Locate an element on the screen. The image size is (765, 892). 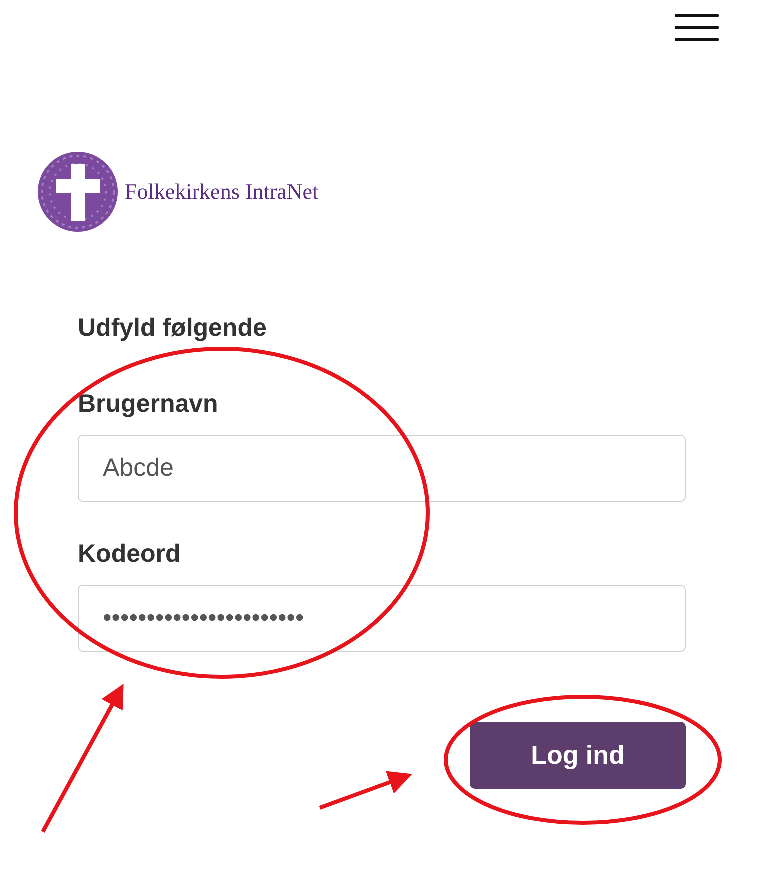
field-label: Brugernavn is located at coordinates (148, 404).